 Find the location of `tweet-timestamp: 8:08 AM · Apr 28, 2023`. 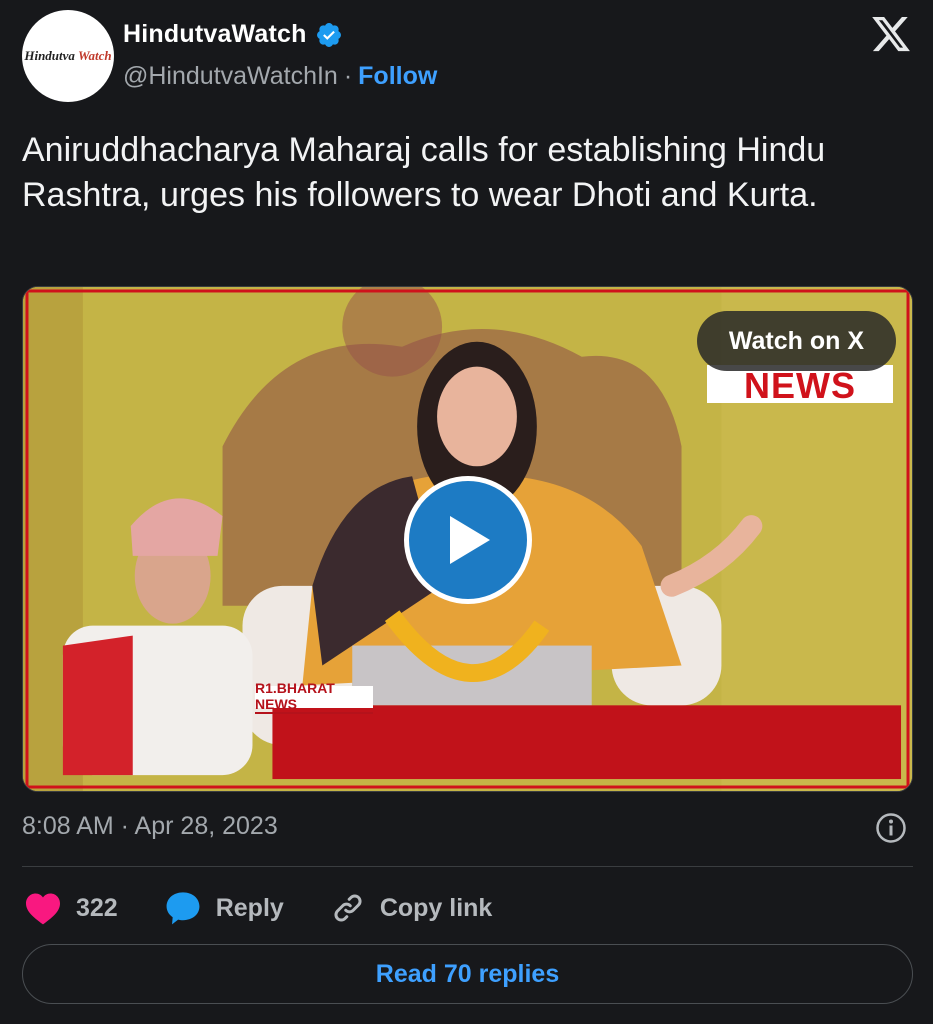

tweet-timestamp: 8:08 AM · Apr 28, 2023 is located at coordinates (150, 826).